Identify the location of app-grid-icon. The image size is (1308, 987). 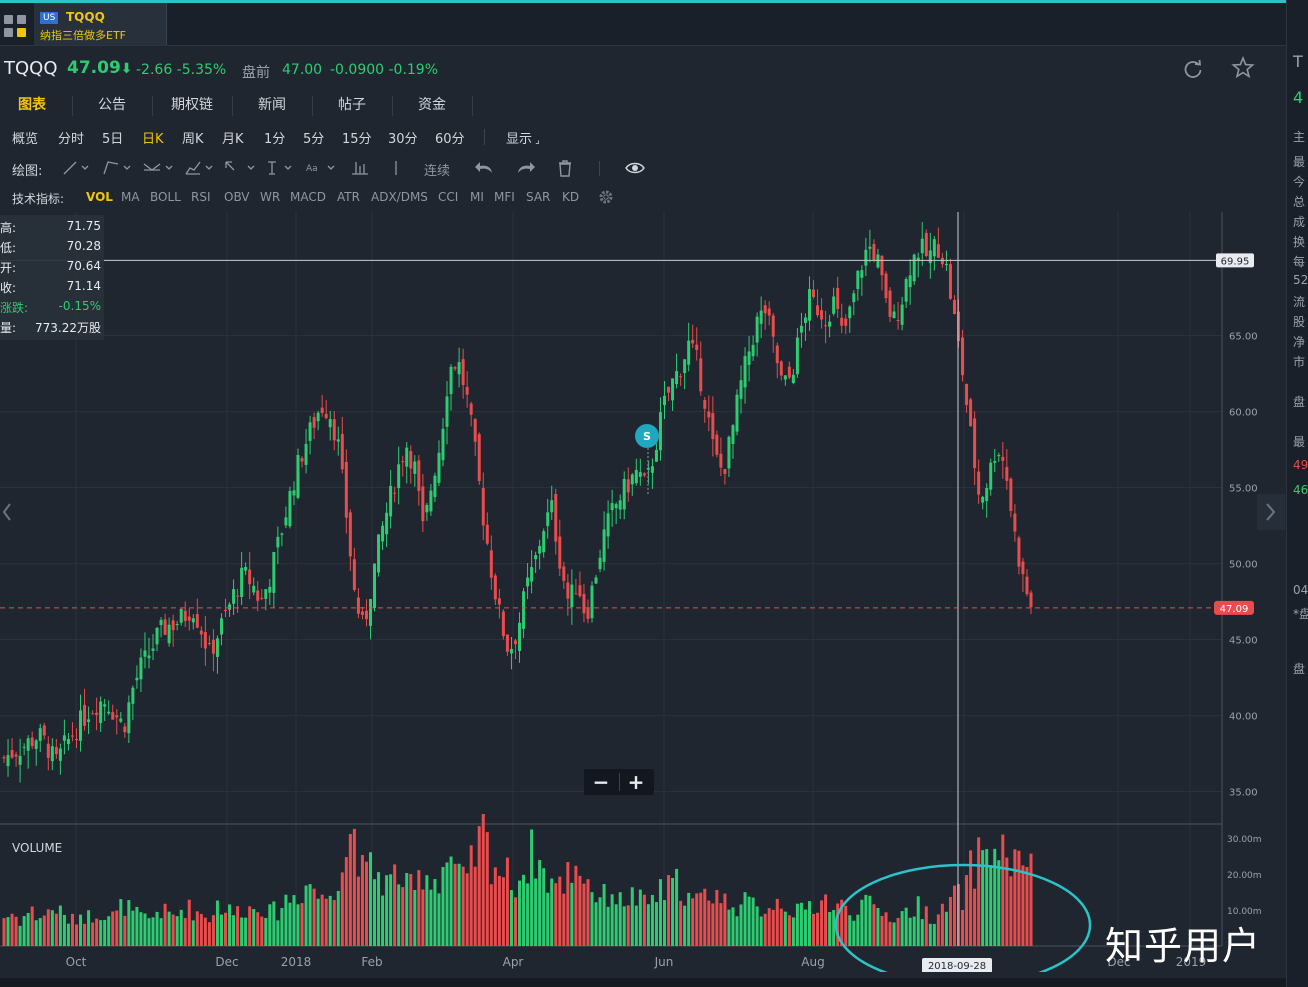
(16, 27).